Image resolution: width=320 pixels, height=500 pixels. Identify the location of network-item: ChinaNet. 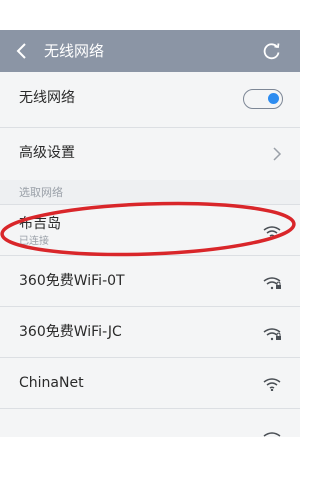
(150, 383).